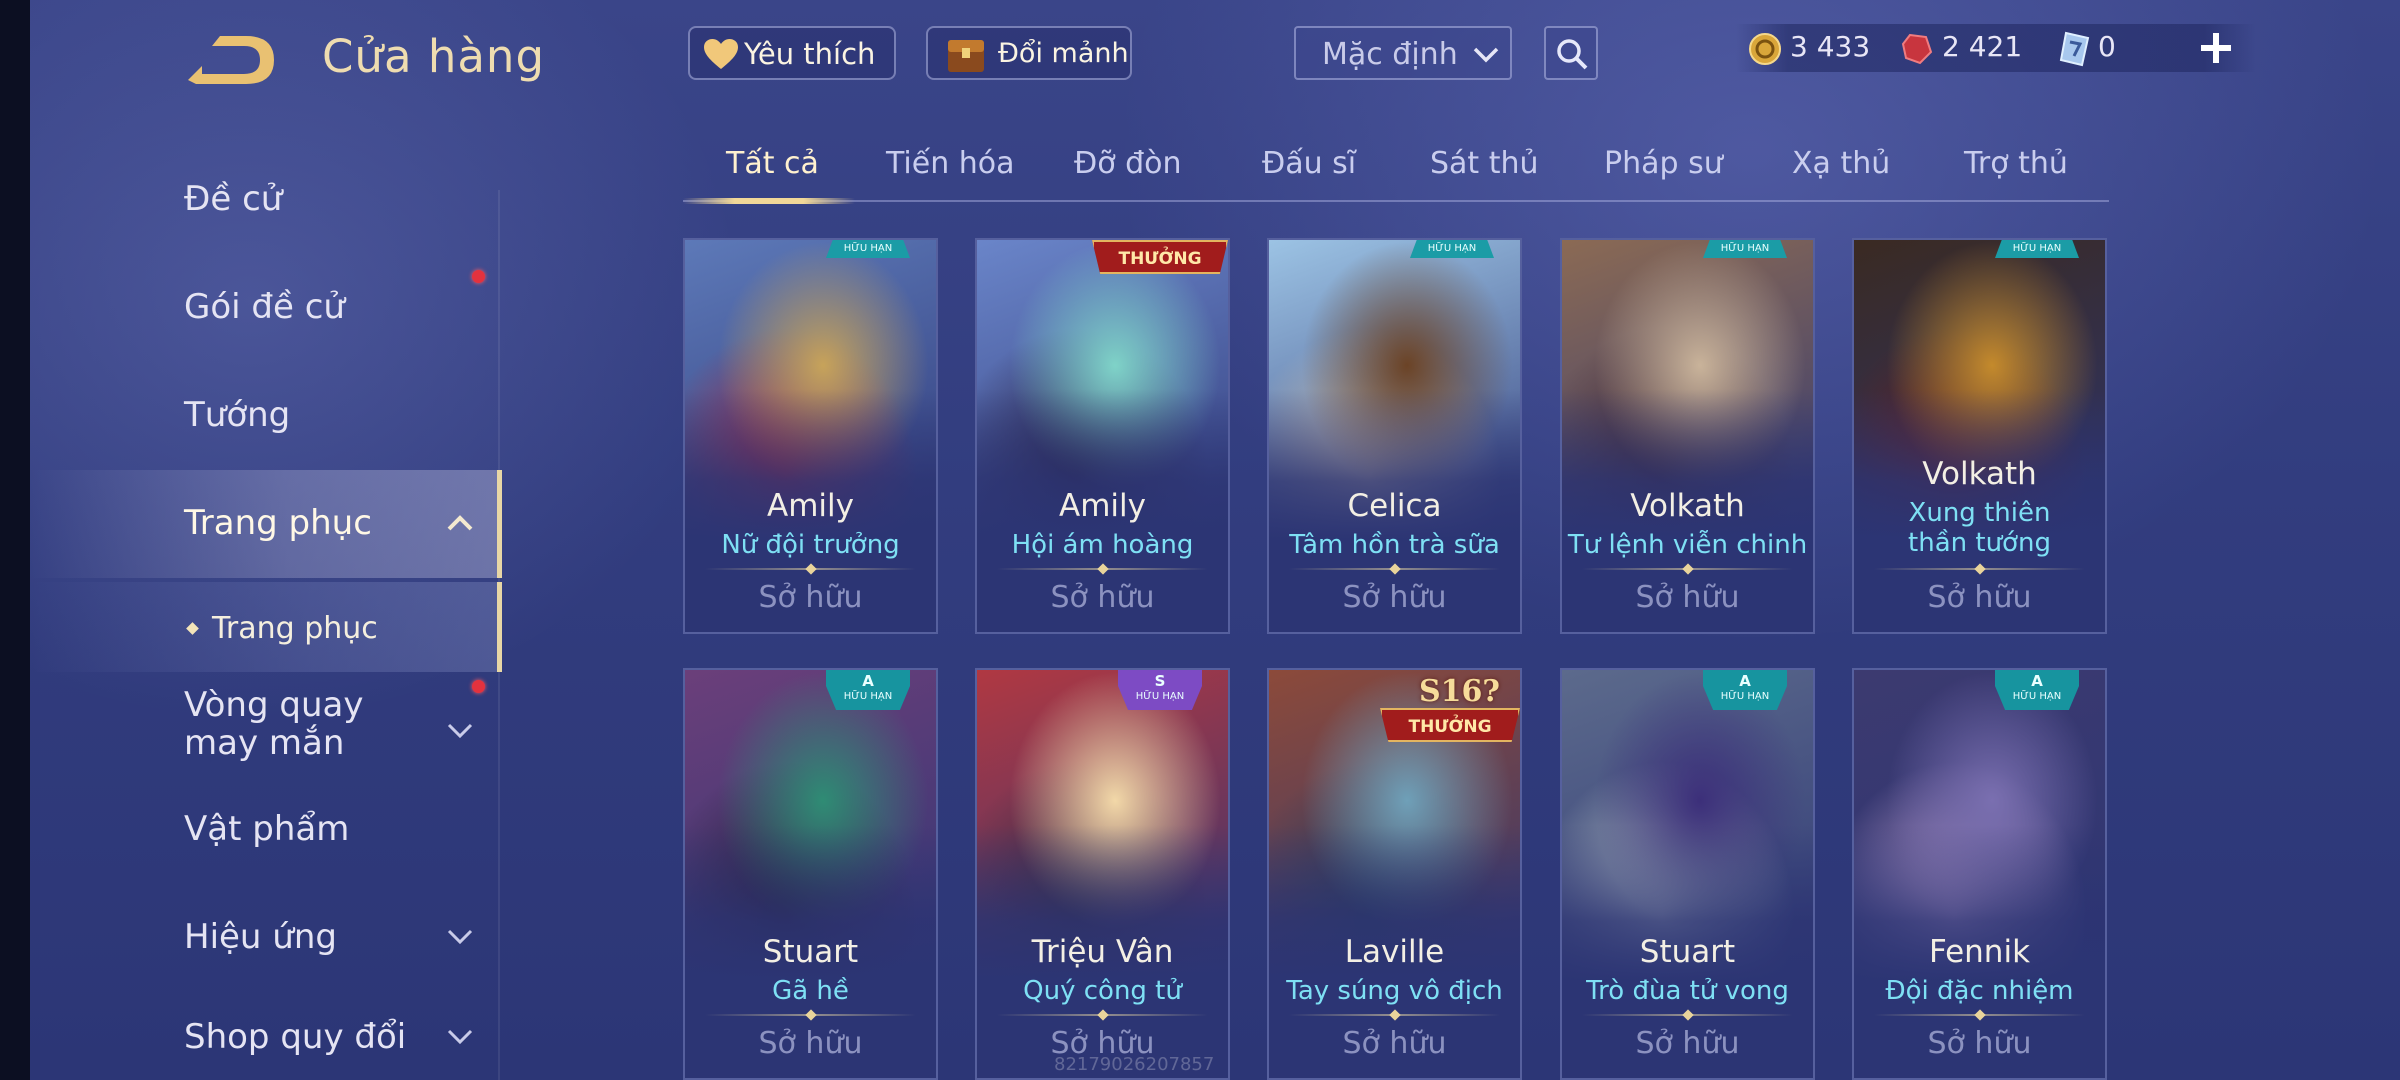  Describe the element at coordinates (1309, 163) in the screenshot. I see `tab-fighter: Đấu sĩ` at that location.